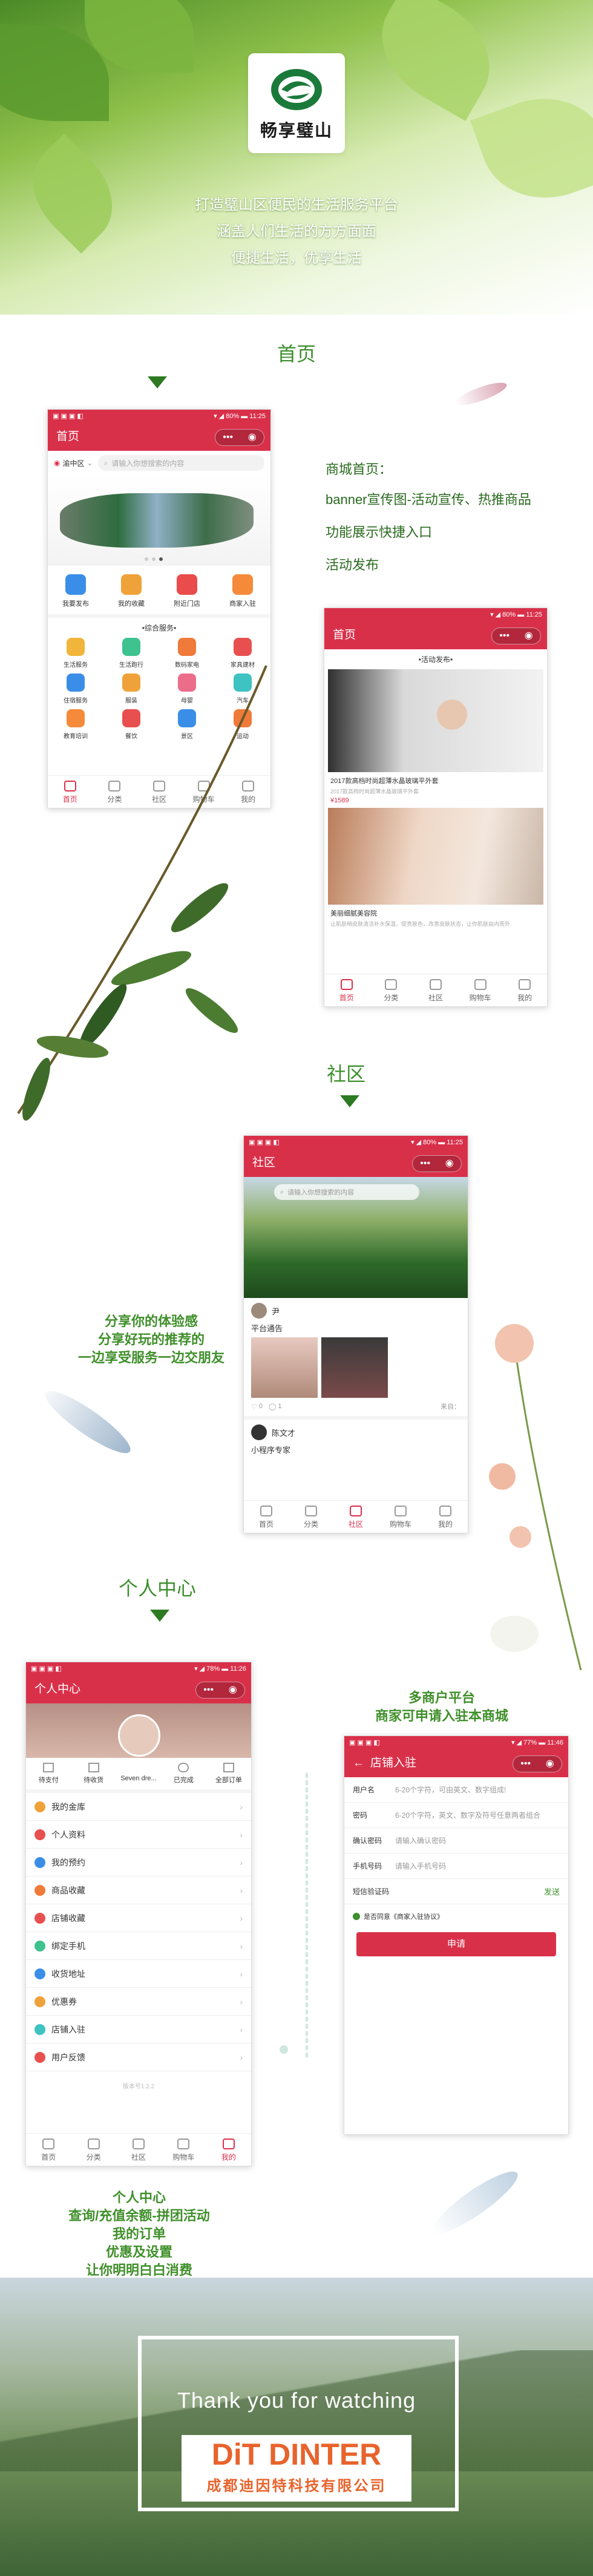 The width and height of the screenshot is (593, 2576). I want to click on order-all: 全部订单, so click(229, 1774).